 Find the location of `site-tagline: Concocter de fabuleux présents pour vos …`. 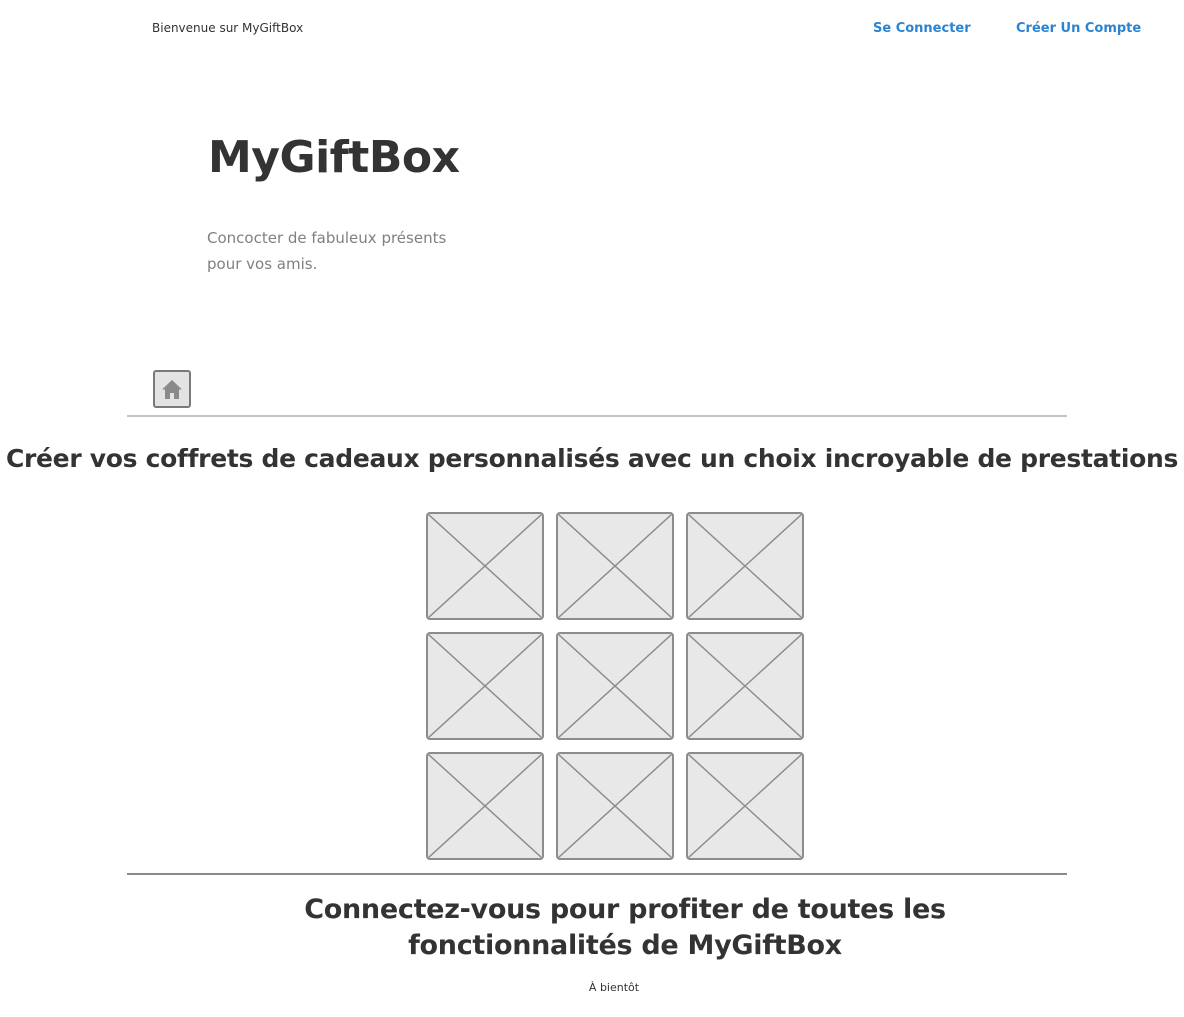

site-tagline: Concocter de fabuleux présents pour vos … is located at coordinates (327, 251).